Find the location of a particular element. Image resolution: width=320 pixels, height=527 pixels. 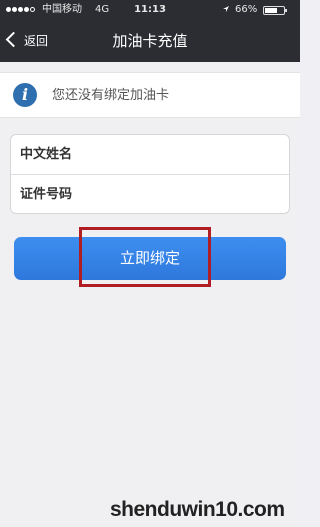

status-bar: 中国移动 4G 11:13 66% is located at coordinates (150, 10).